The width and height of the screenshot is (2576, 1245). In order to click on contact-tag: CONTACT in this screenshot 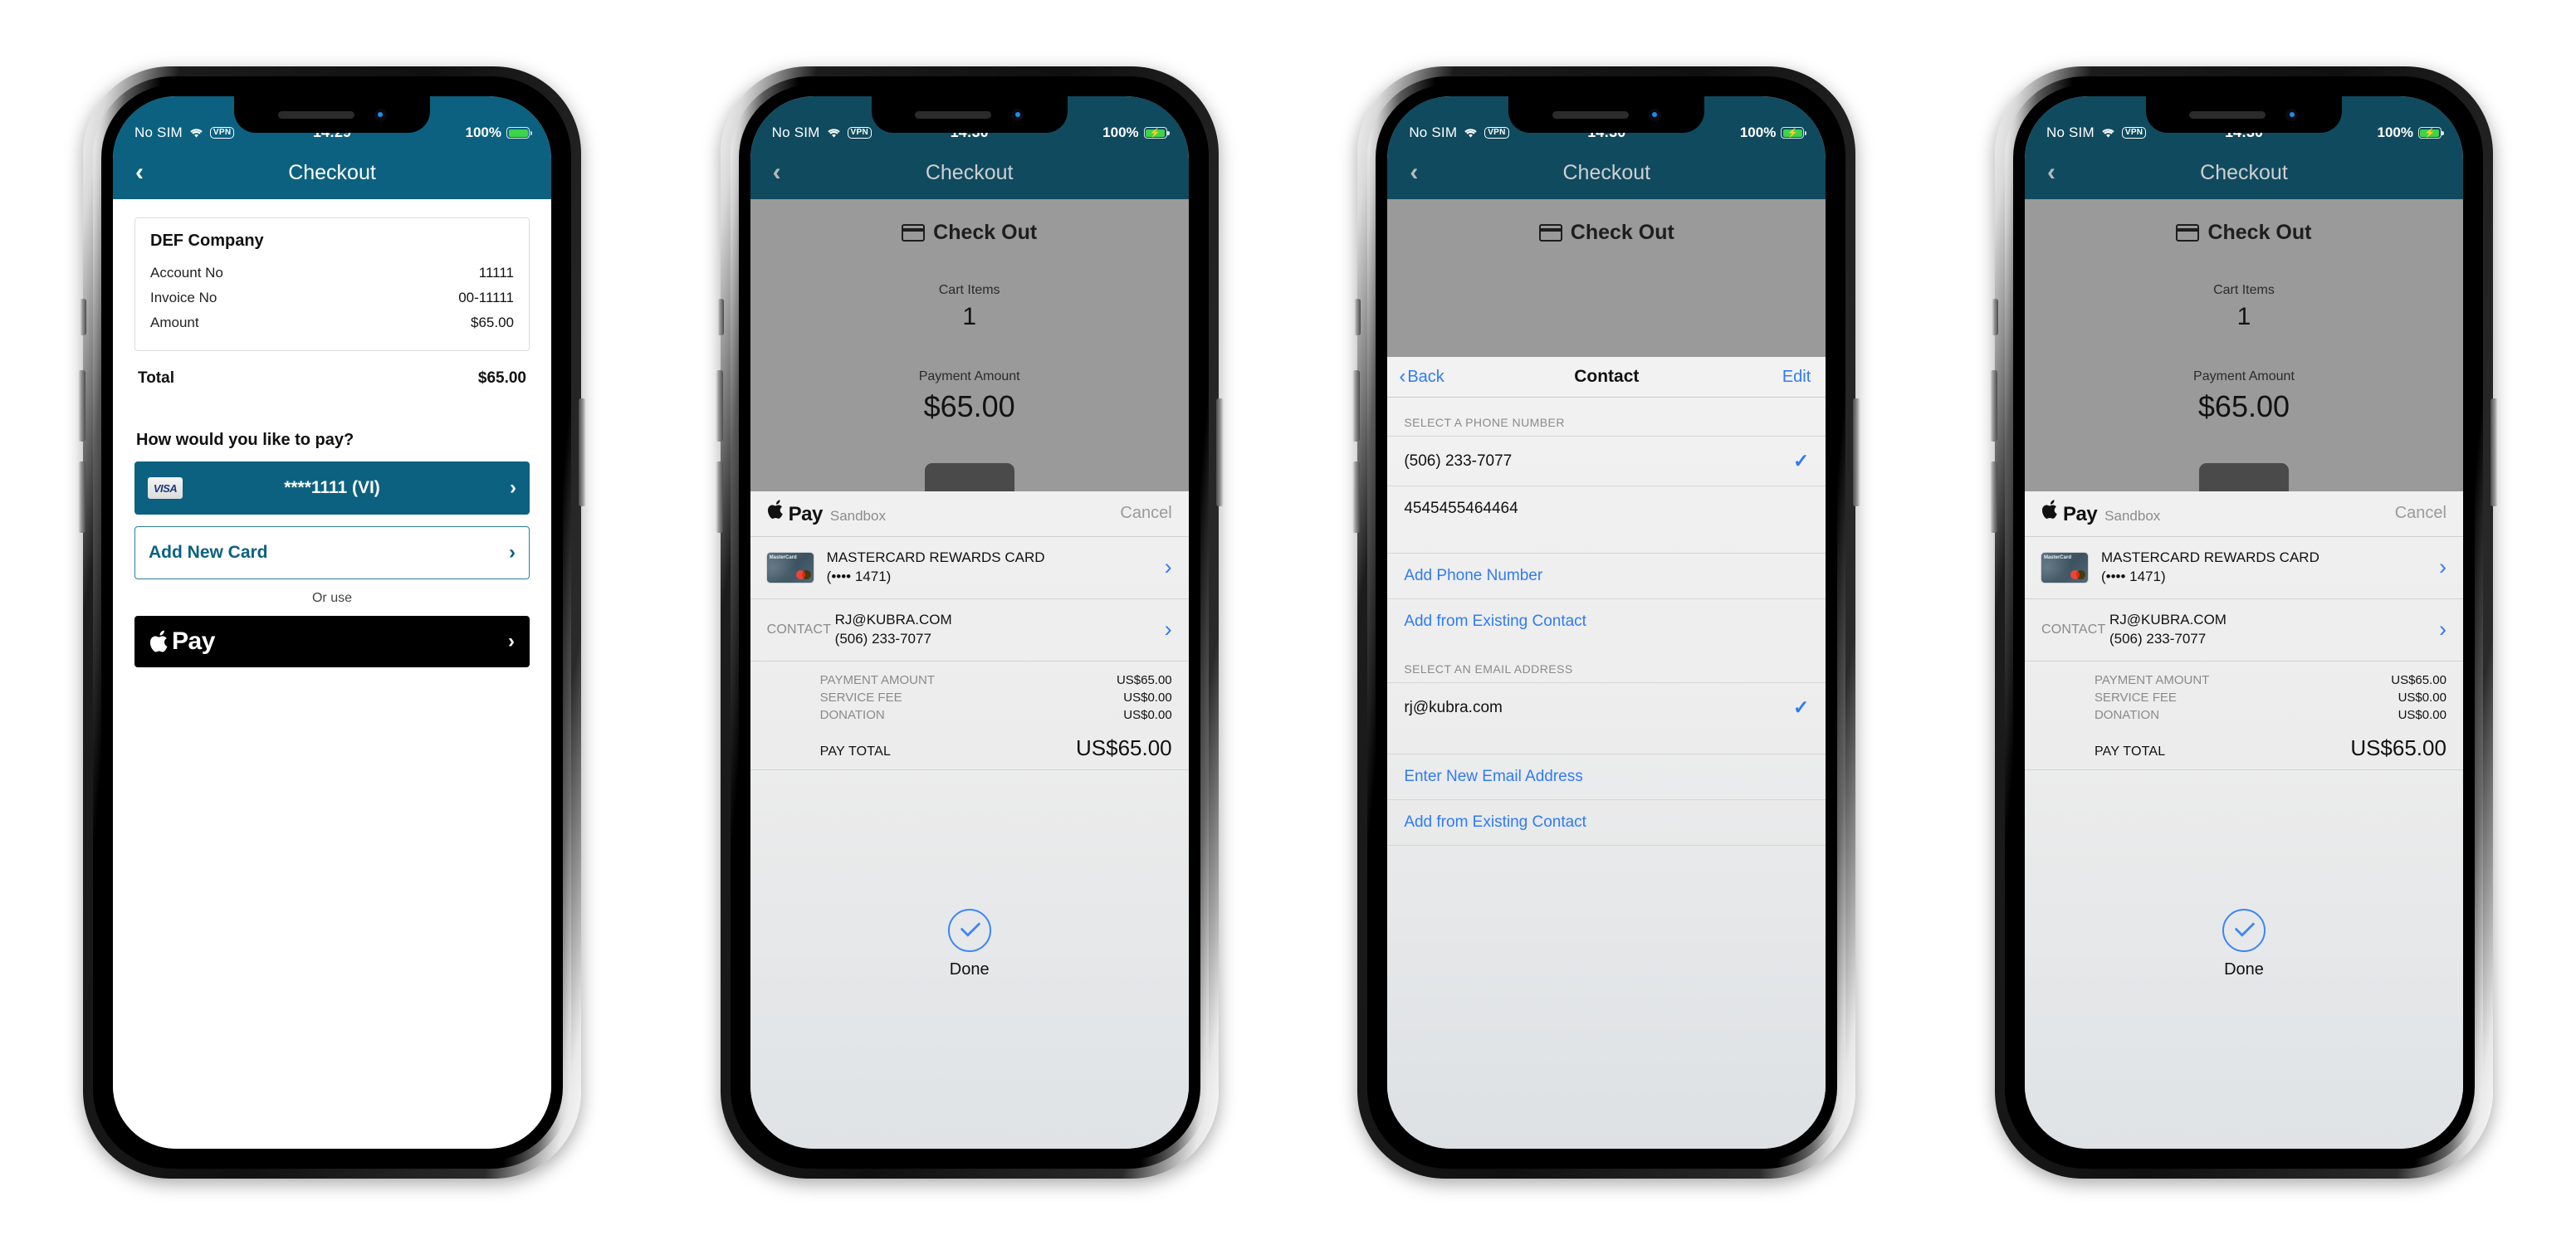, I will do `click(2073, 629)`.